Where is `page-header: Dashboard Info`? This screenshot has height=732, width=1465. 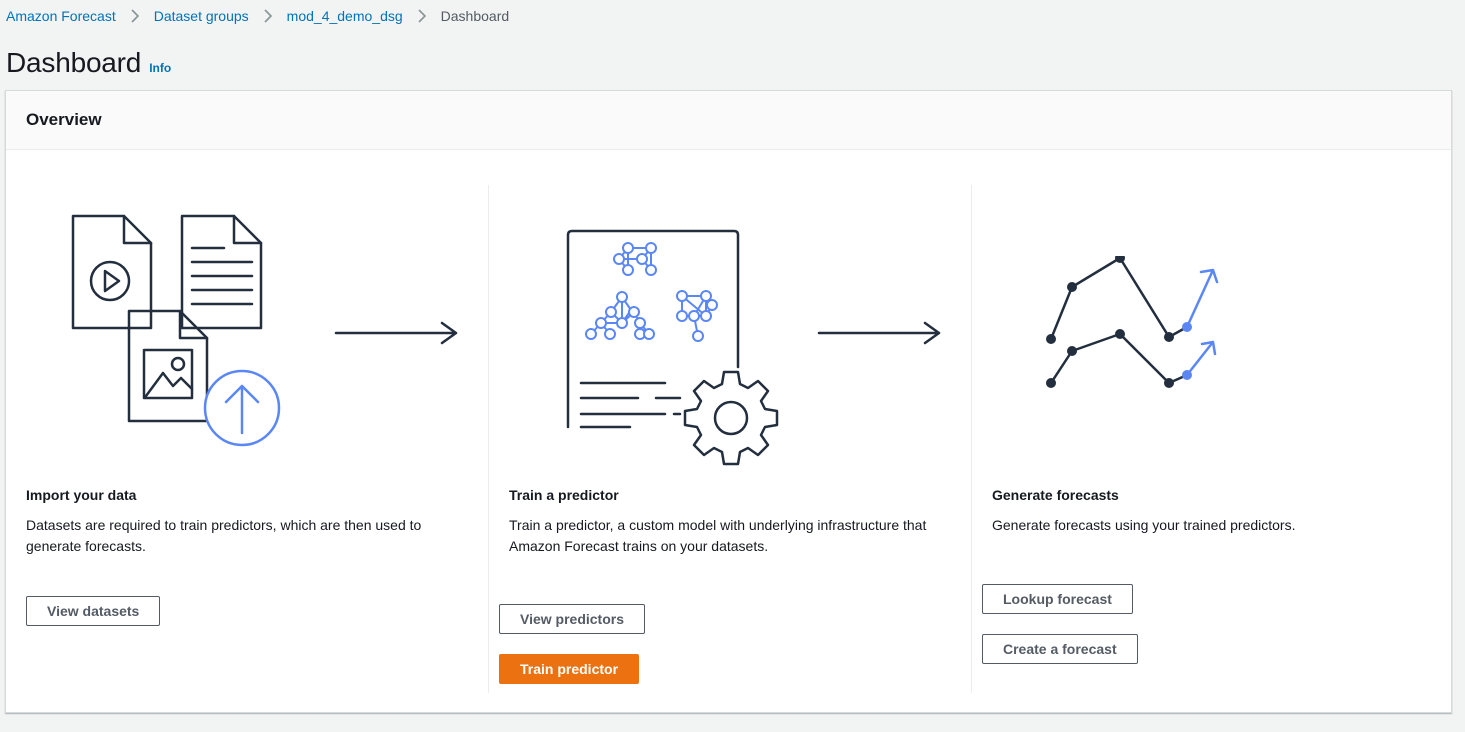 page-header: Dashboard Info is located at coordinates (88, 63).